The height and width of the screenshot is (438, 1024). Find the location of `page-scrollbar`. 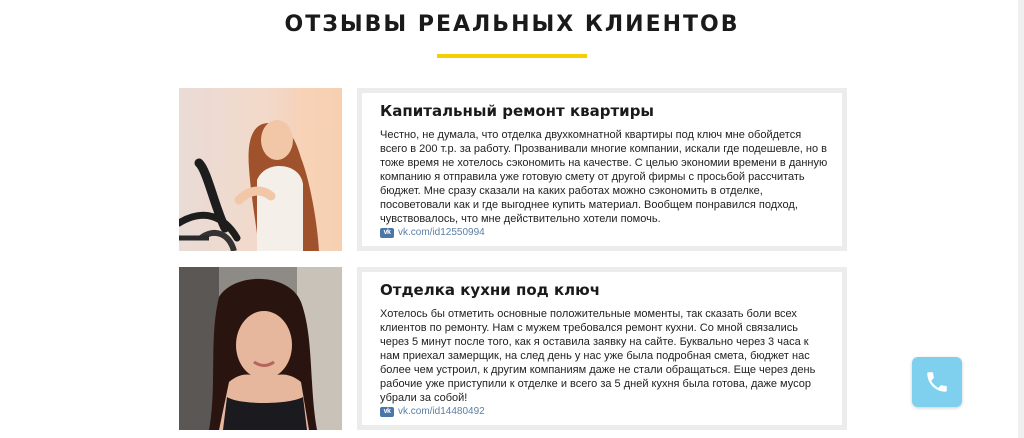

page-scrollbar is located at coordinates (1021, 219).